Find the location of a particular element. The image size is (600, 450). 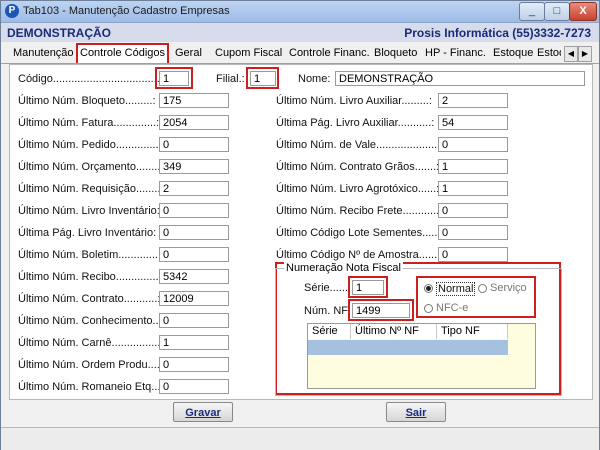

grid-header-serie: Série is located at coordinates (329, 331).